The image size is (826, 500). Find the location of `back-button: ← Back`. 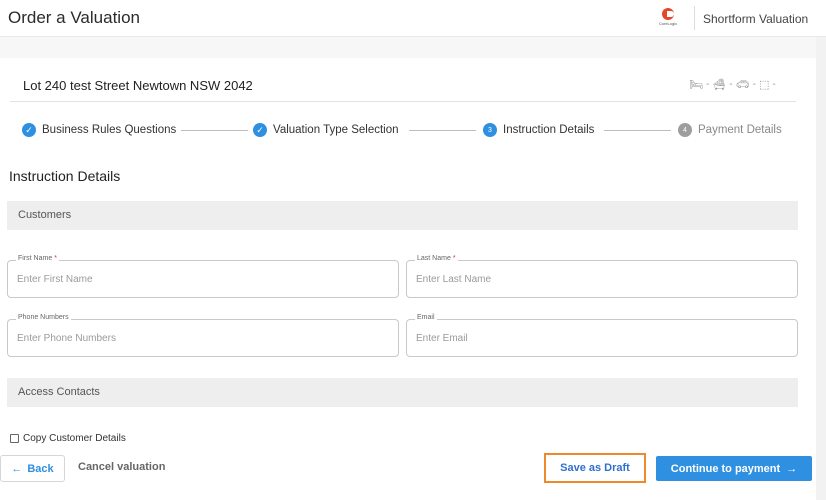

back-button: ← Back is located at coordinates (32, 468).